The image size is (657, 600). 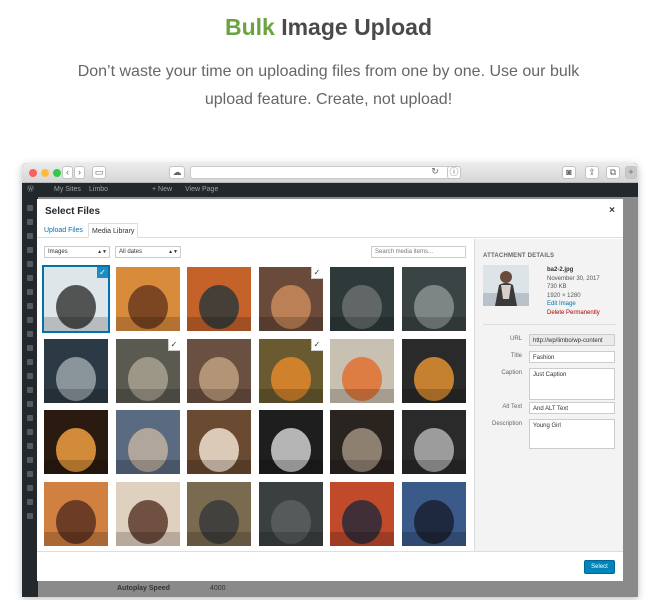 I want to click on share-icon: ⇪, so click(x=592, y=172).